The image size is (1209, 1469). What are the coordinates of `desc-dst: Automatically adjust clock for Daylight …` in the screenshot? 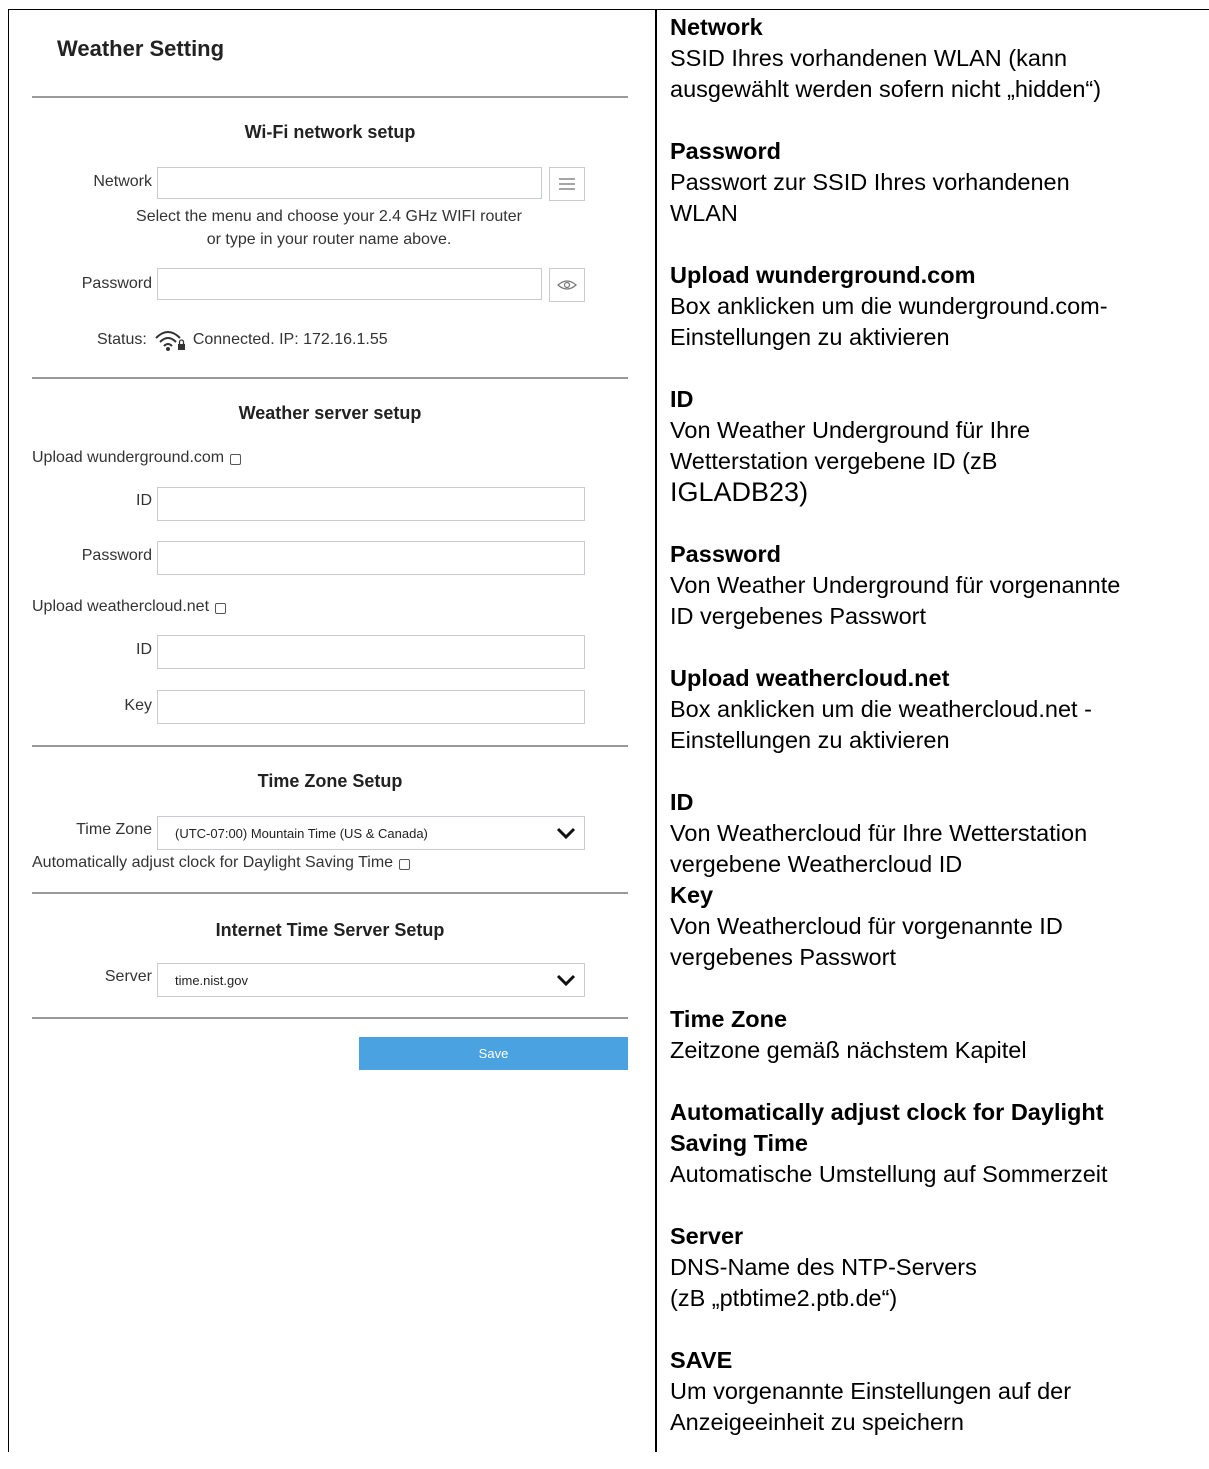 It's located at (935, 1143).